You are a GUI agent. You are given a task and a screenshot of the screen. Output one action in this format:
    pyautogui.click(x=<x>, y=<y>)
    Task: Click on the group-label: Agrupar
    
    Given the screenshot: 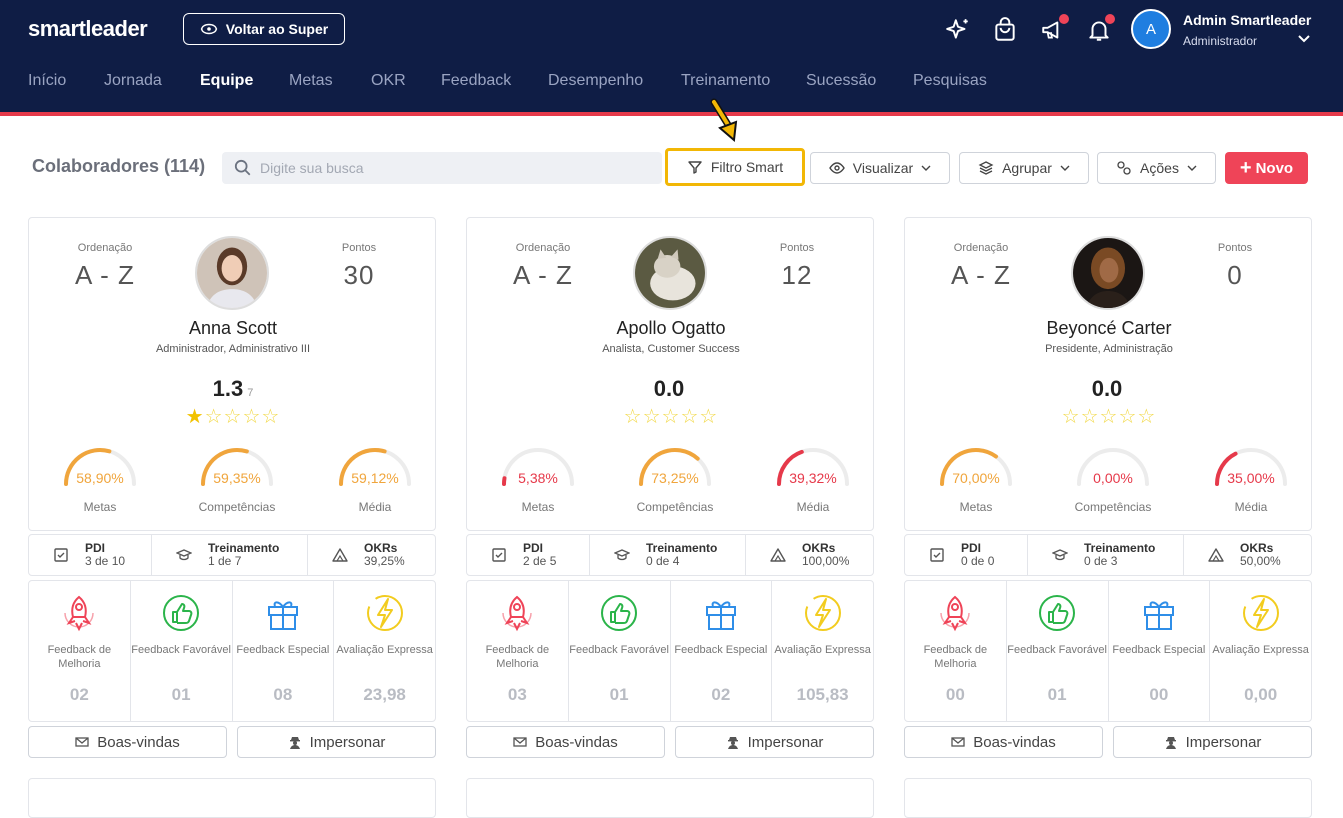 What is the action you would take?
    pyautogui.click(x=1027, y=168)
    